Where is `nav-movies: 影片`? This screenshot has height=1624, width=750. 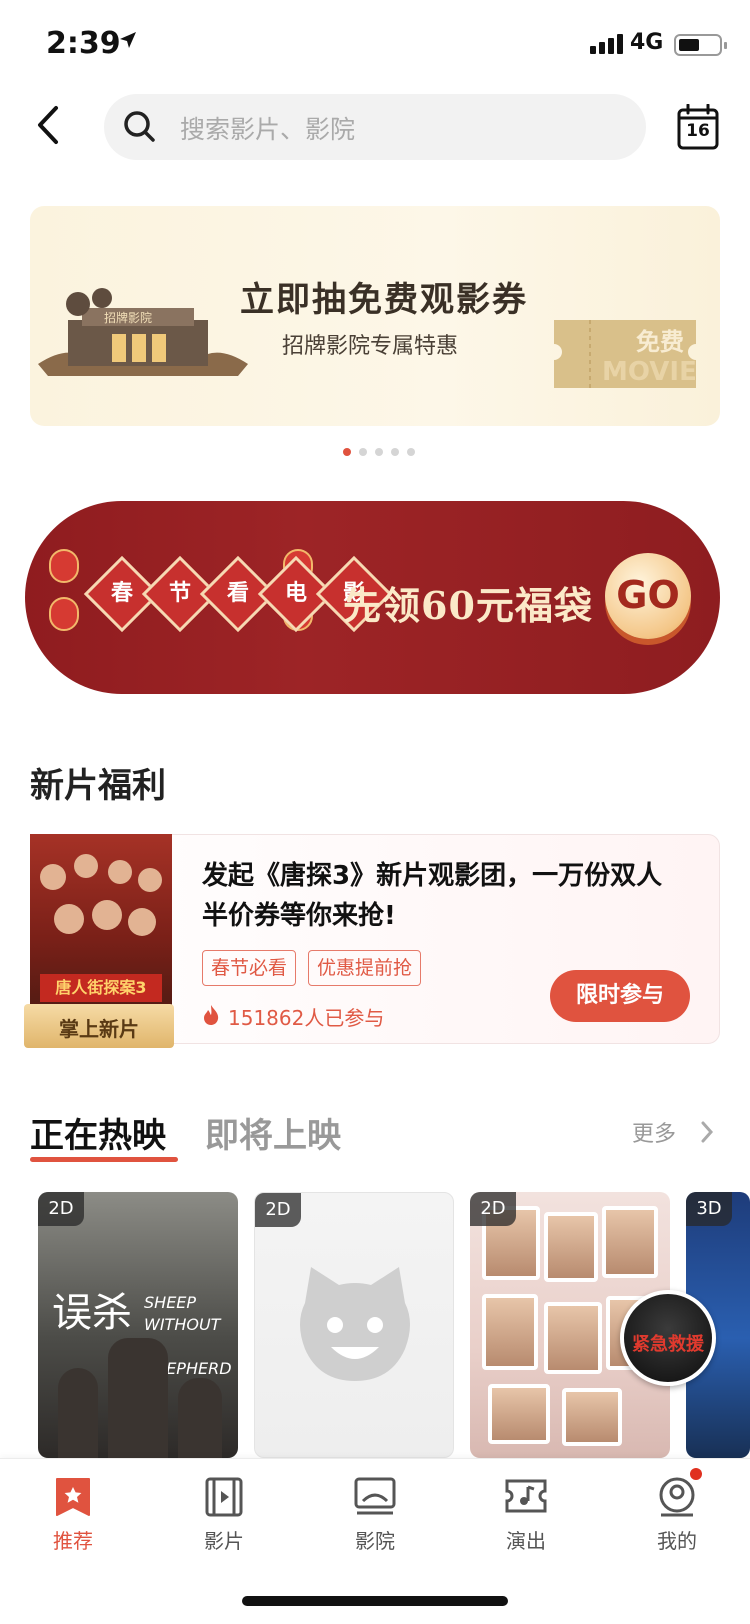
nav-movies: 影片 is located at coordinates (224, 1514).